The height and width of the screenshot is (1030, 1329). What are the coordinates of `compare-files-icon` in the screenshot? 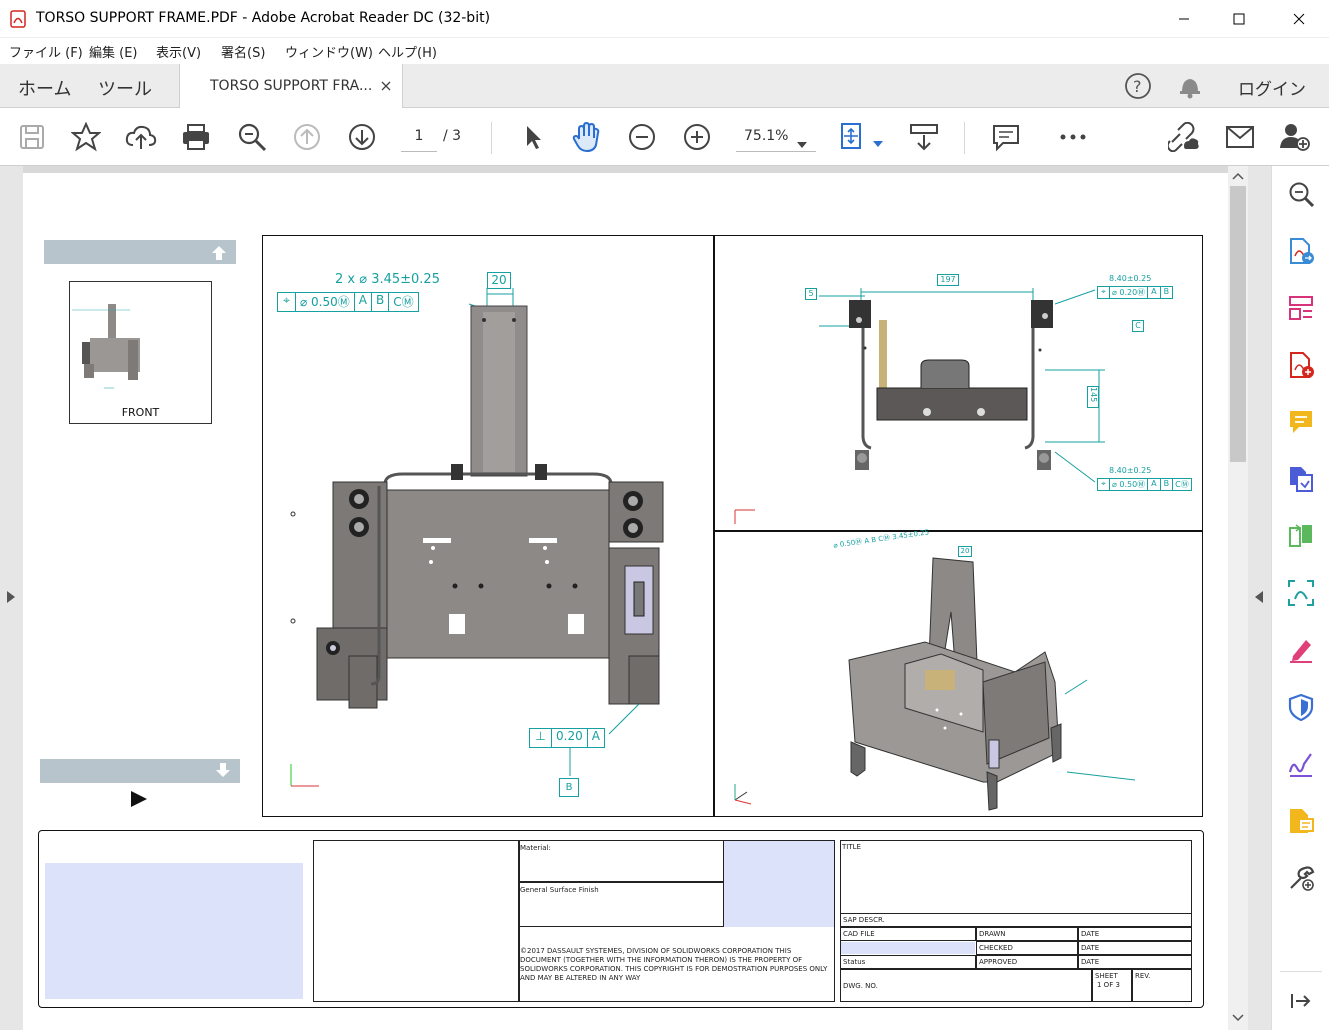 It's located at (1301, 536).